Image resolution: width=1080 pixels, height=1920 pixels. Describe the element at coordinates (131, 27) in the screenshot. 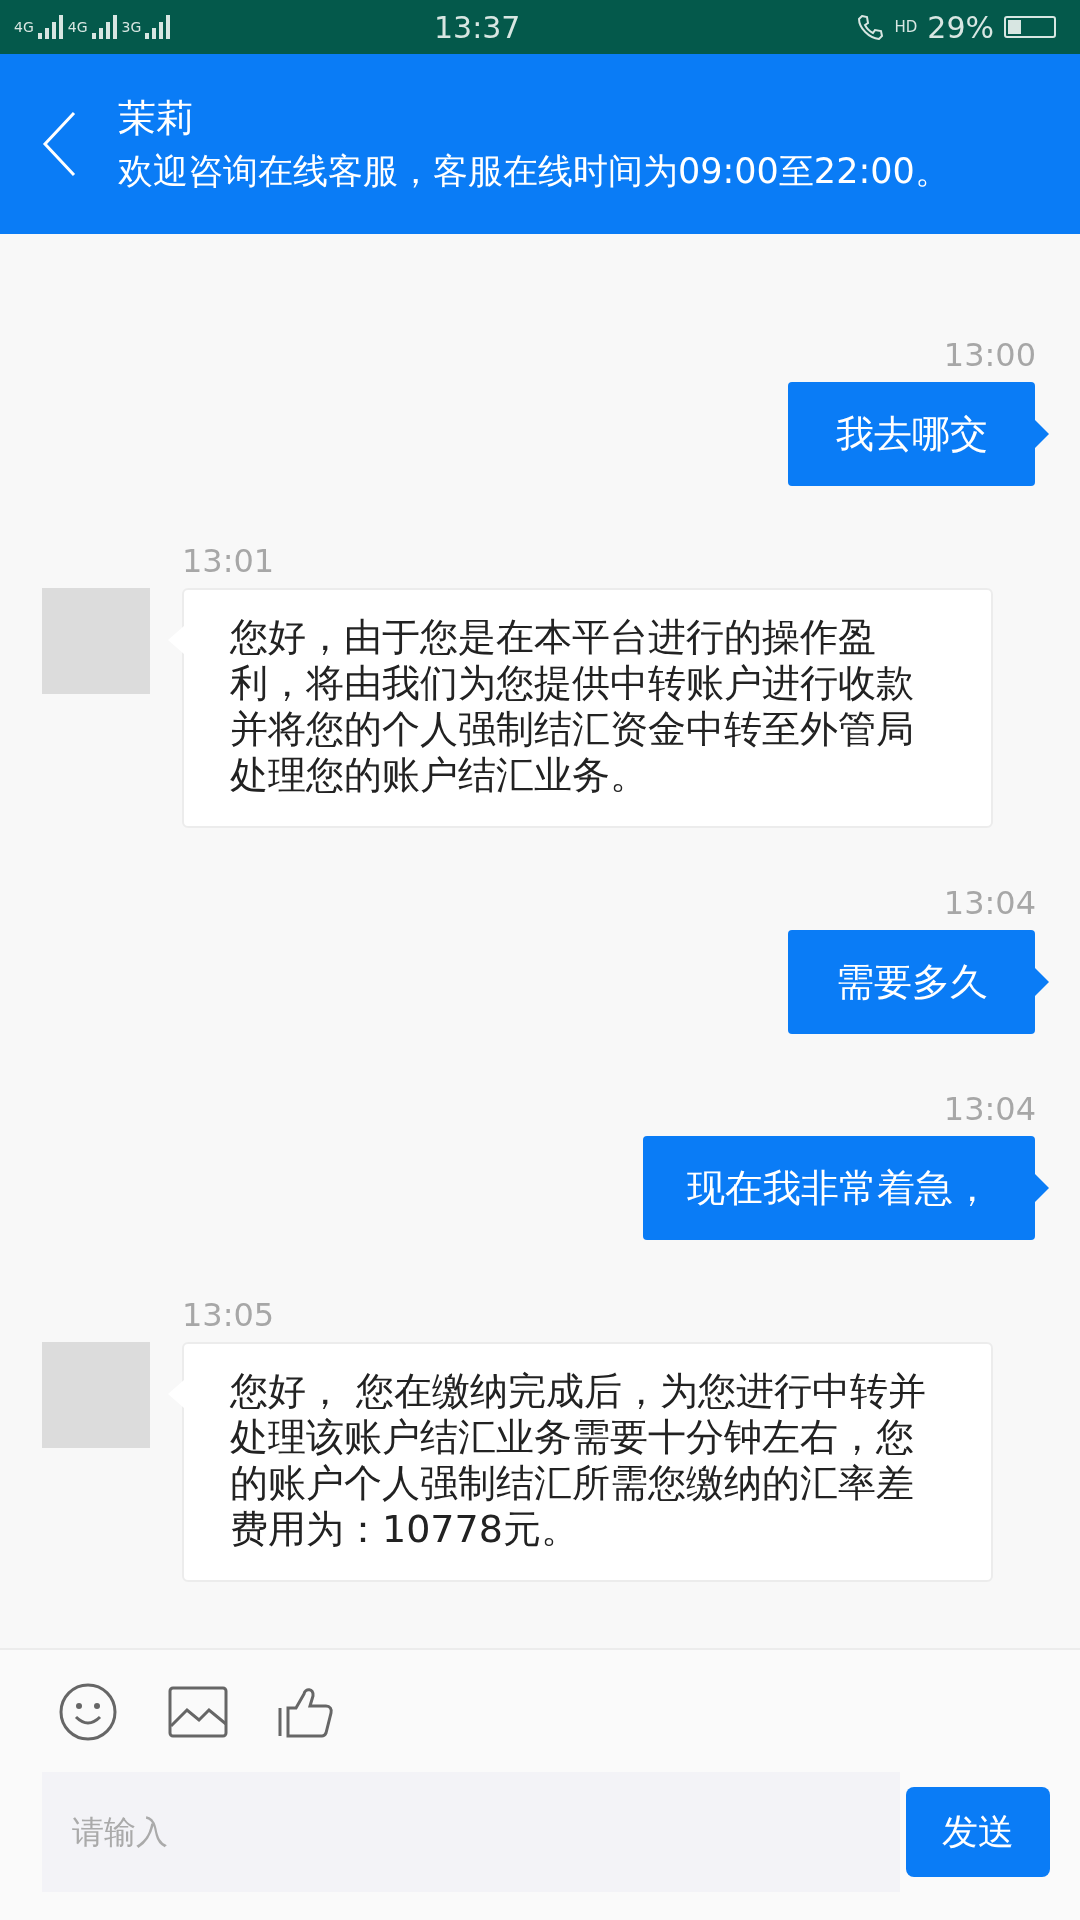

I see `network-type-label: 3G` at that location.